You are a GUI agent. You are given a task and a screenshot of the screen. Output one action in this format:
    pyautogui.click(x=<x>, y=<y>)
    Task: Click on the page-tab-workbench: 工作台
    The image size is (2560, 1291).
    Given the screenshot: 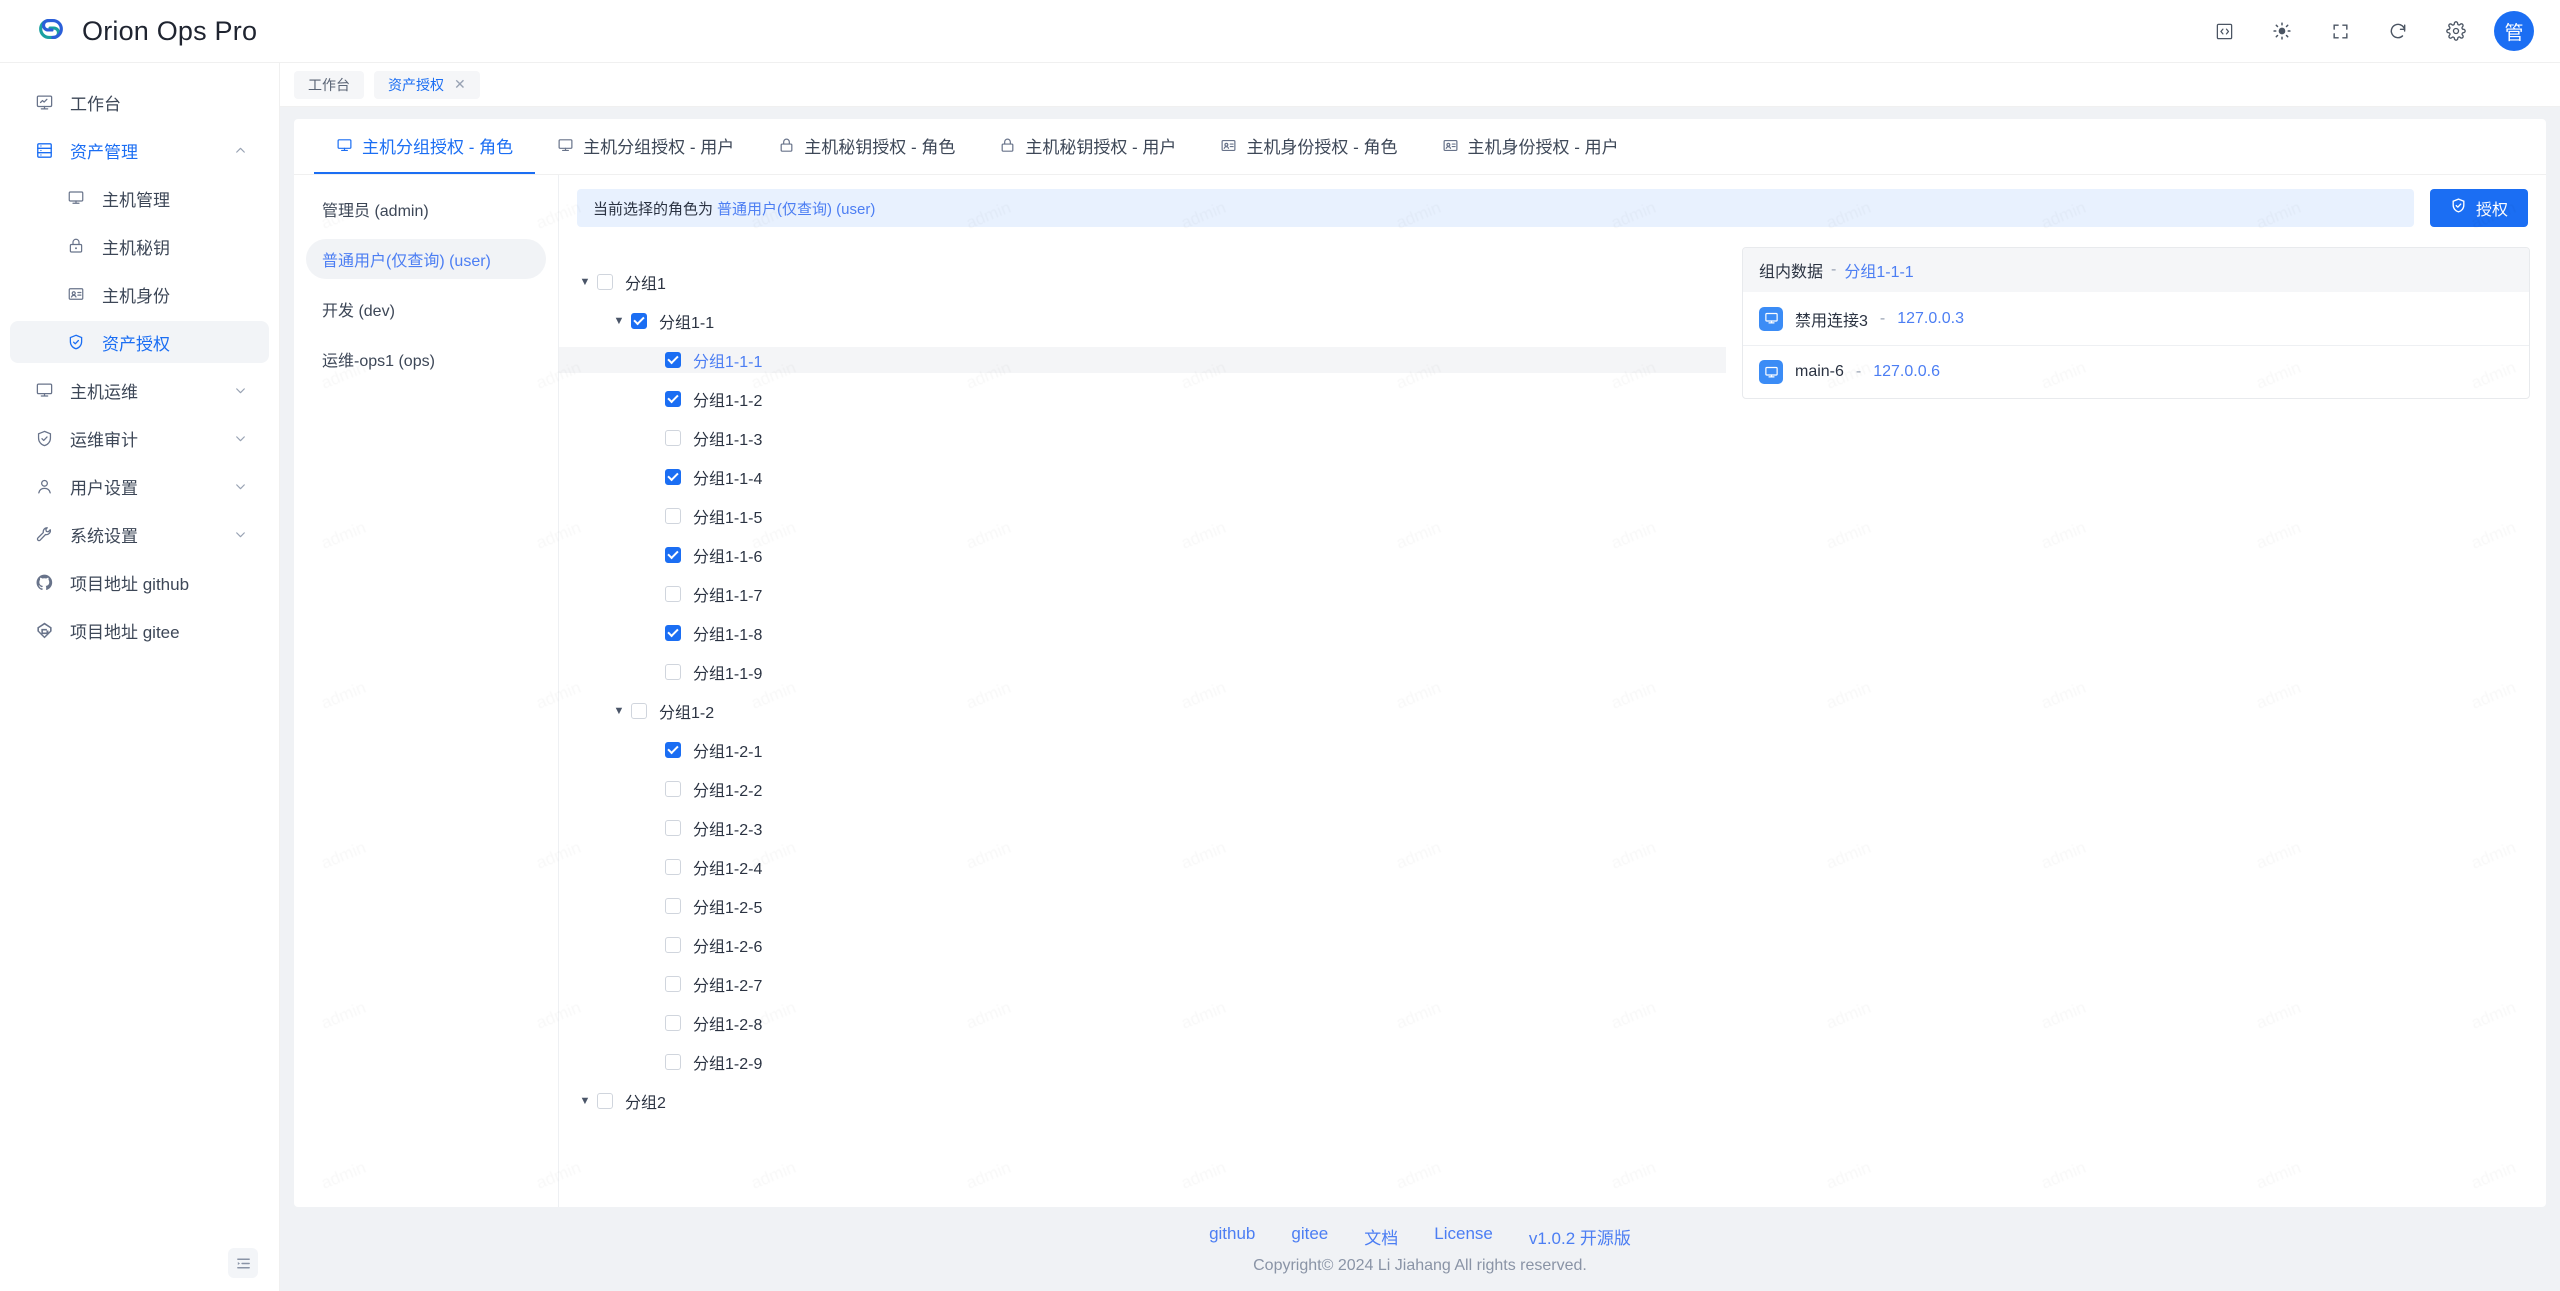 What is the action you would take?
    pyautogui.click(x=329, y=84)
    